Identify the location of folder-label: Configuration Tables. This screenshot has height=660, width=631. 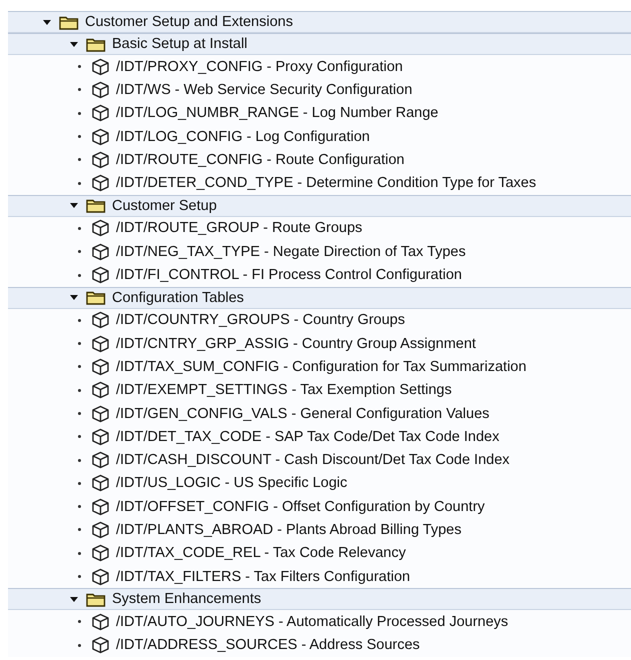
(178, 298).